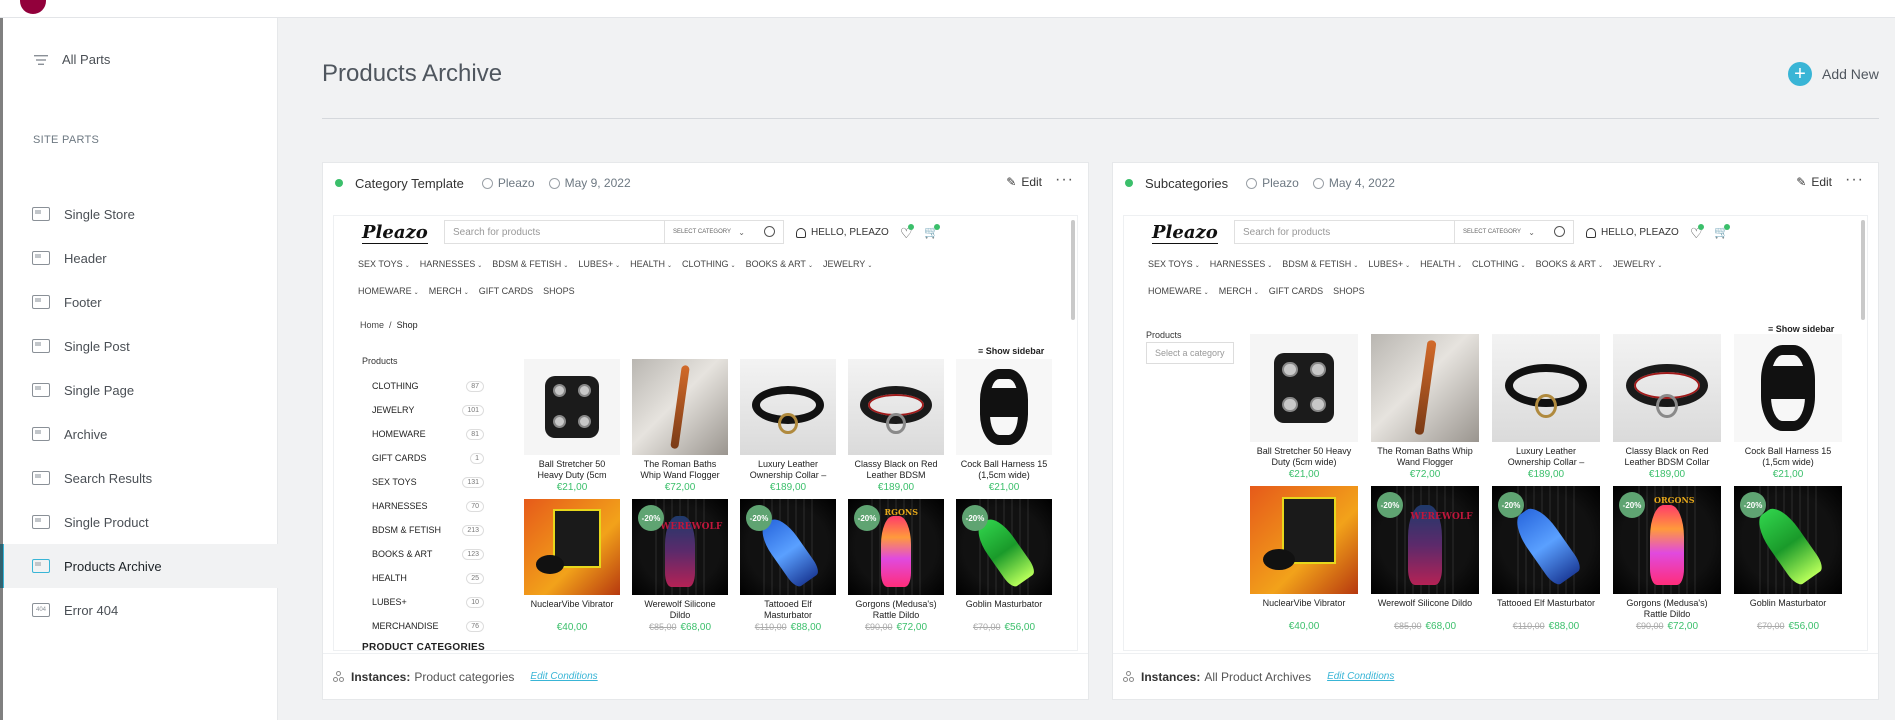  I want to click on add-new-label: Add New, so click(1850, 74).